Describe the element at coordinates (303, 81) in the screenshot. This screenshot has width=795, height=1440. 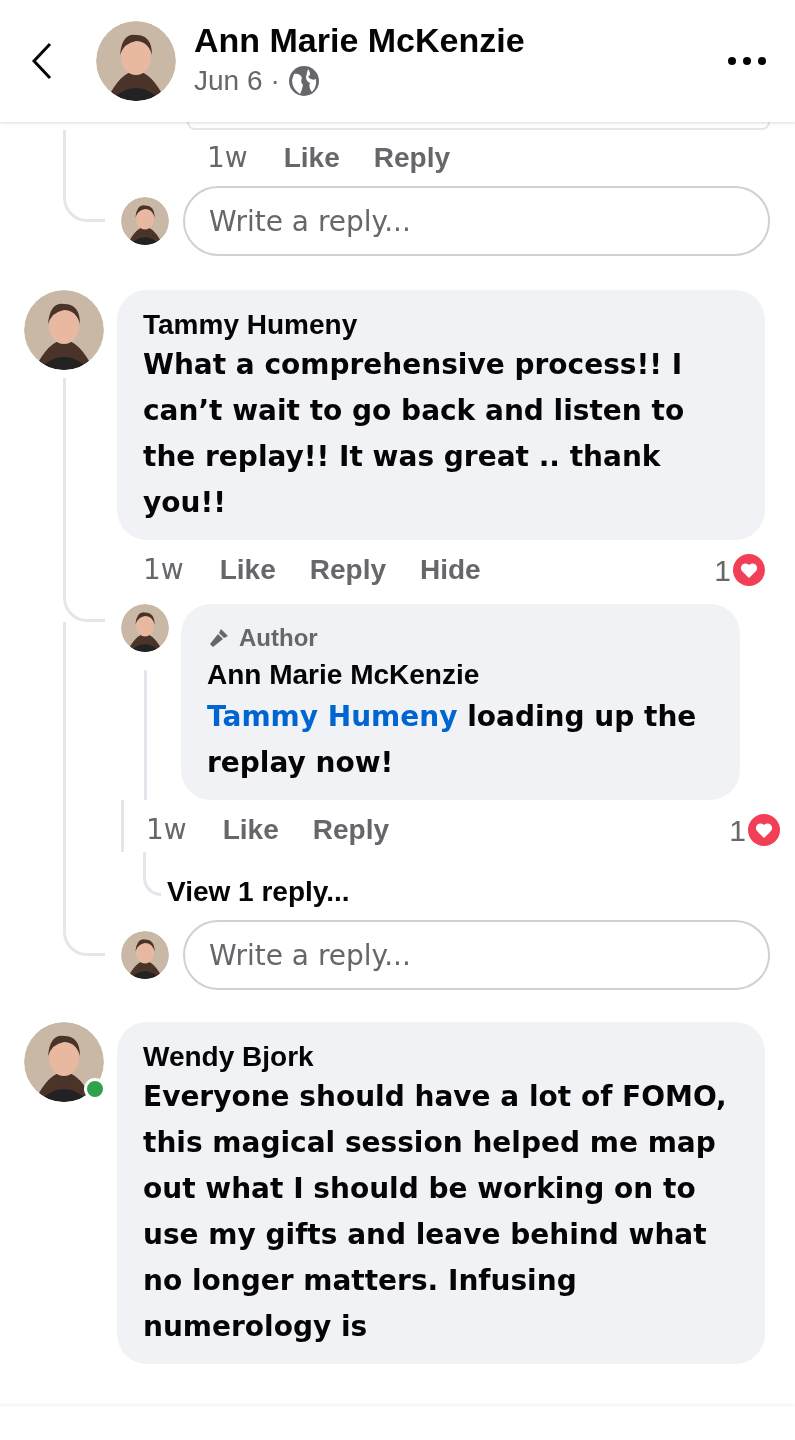
I see `globe-icon` at that location.